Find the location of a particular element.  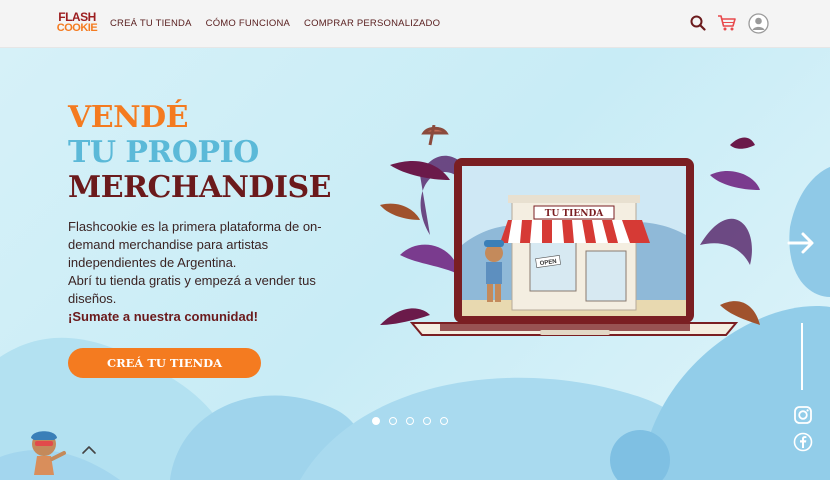

carousel-next-arrow is located at coordinates (801, 243).